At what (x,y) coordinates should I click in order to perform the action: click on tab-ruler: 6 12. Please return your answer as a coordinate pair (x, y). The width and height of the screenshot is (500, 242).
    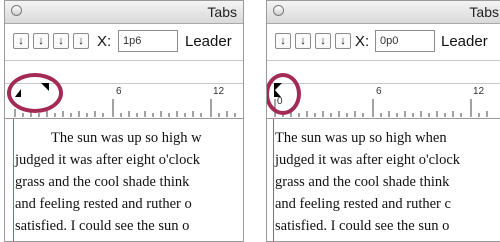
    Looking at the image, I should click on (124, 91).